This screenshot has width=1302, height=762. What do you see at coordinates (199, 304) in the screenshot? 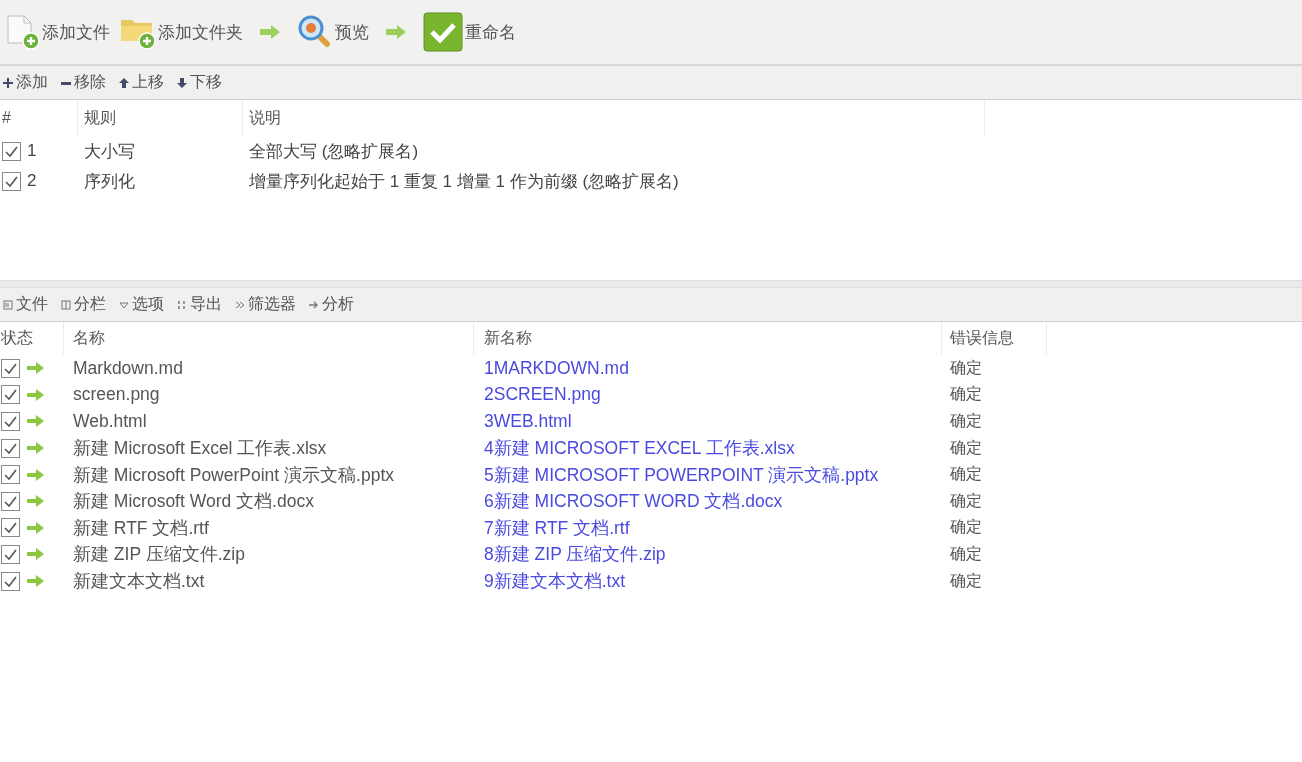
I see `export-button: 导出` at bounding box center [199, 304].